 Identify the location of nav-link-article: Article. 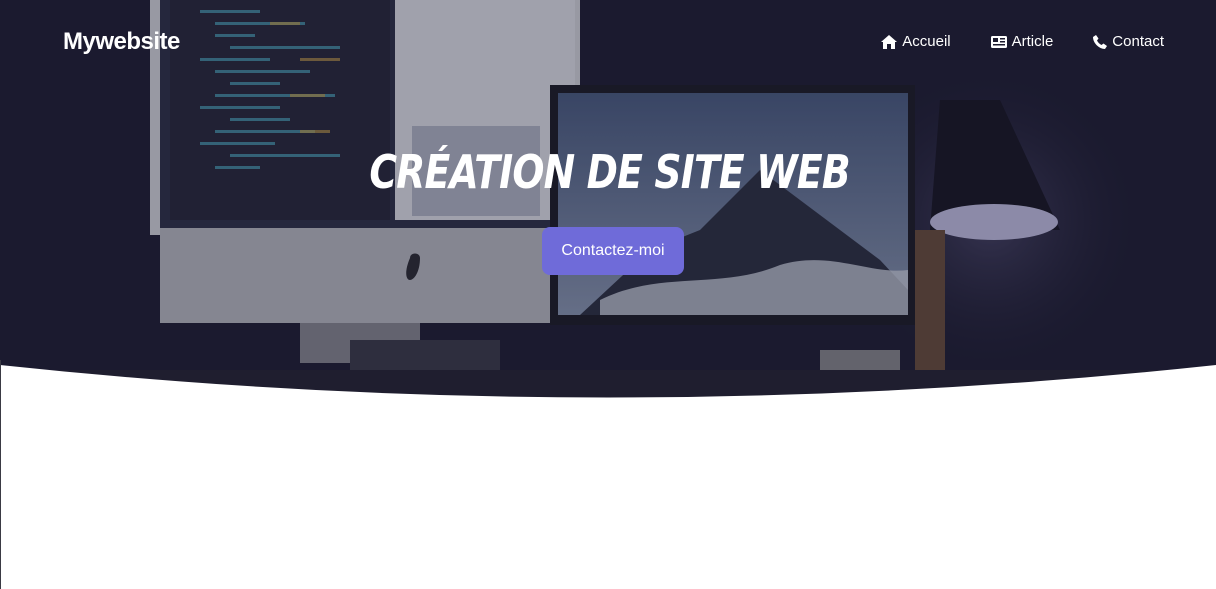
(1022, 41).